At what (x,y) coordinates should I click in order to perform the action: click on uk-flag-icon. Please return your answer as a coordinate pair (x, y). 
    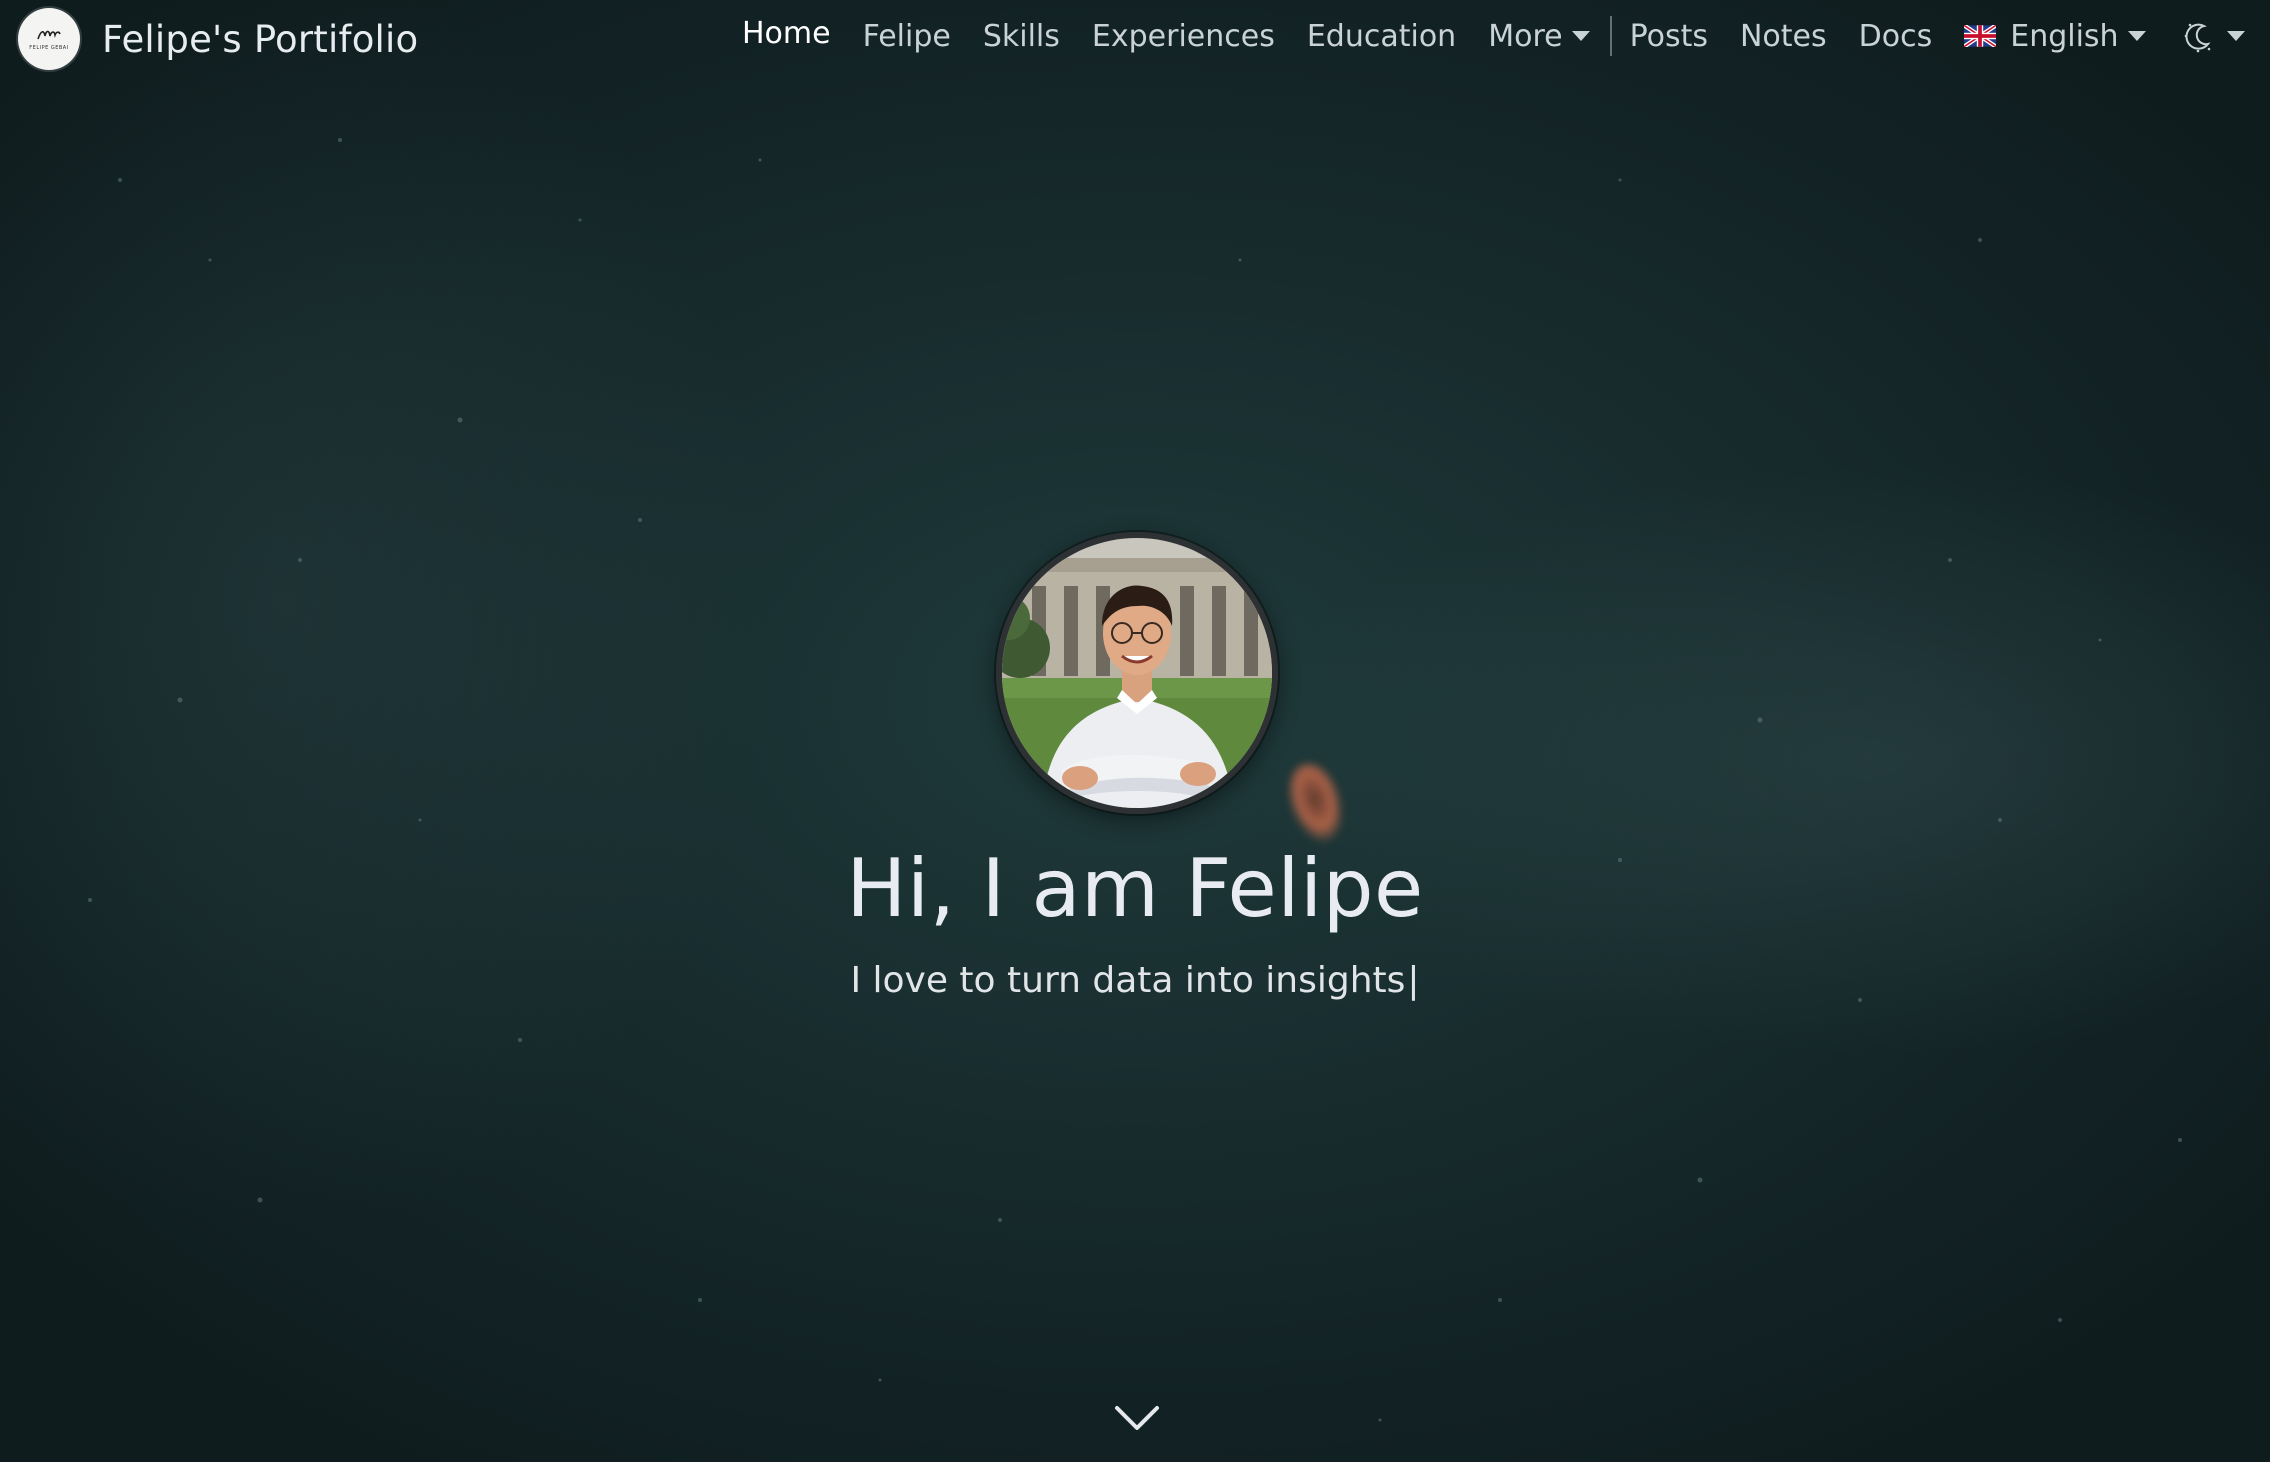
    Looking at the image, I should click on (1980, 36).